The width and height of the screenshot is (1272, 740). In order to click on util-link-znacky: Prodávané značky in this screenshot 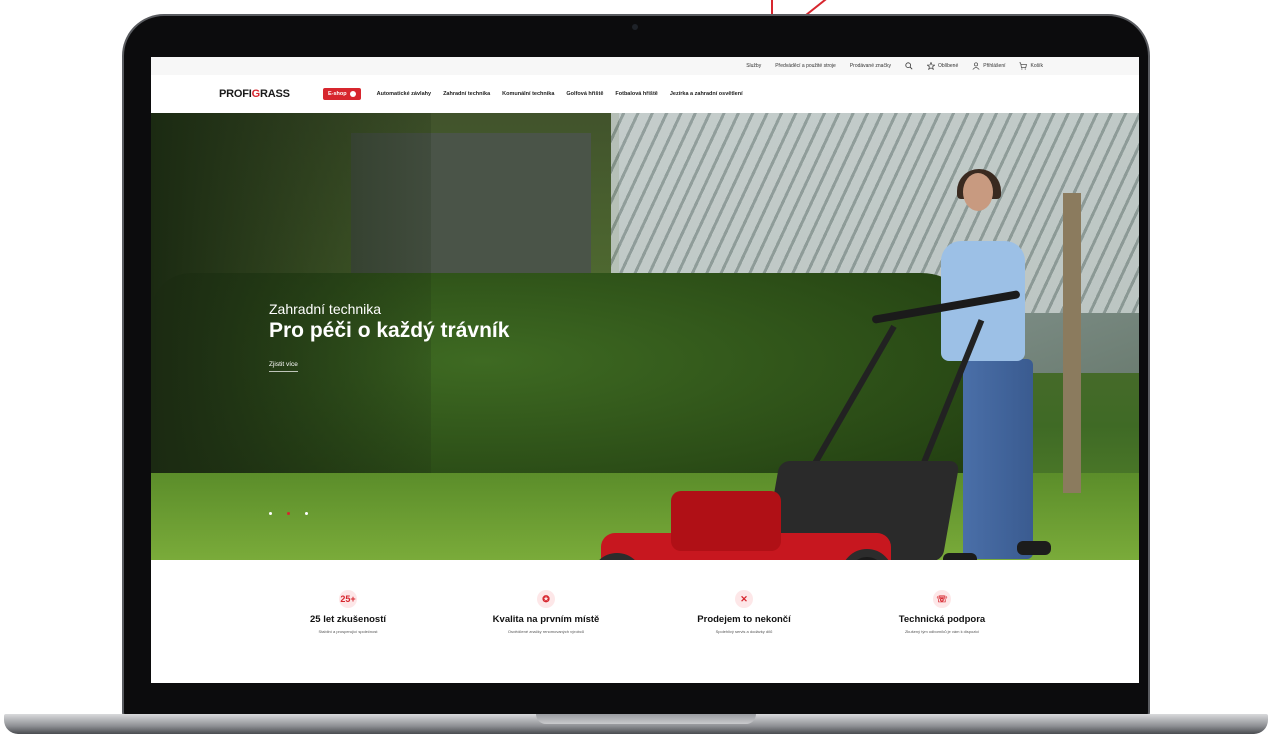, I will do `click(870, 66)`.